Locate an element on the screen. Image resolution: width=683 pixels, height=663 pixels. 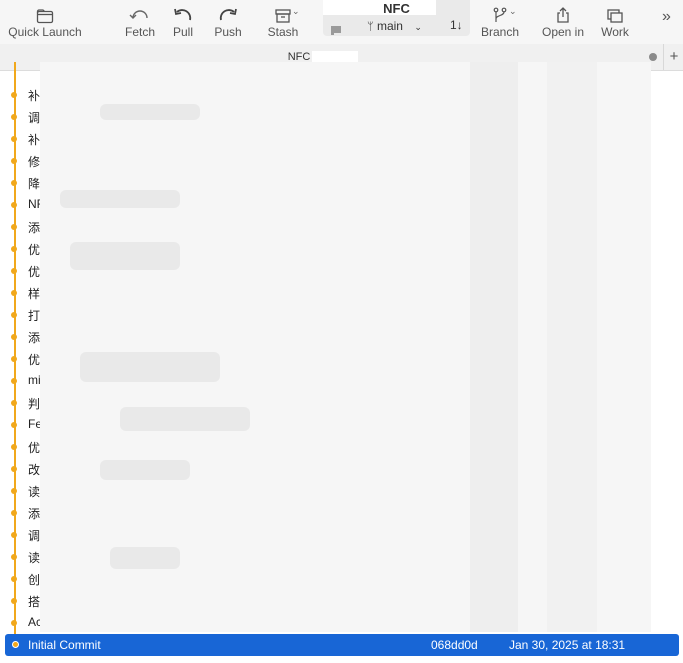
commit-message: 判 is located at coordinates (34, 404).